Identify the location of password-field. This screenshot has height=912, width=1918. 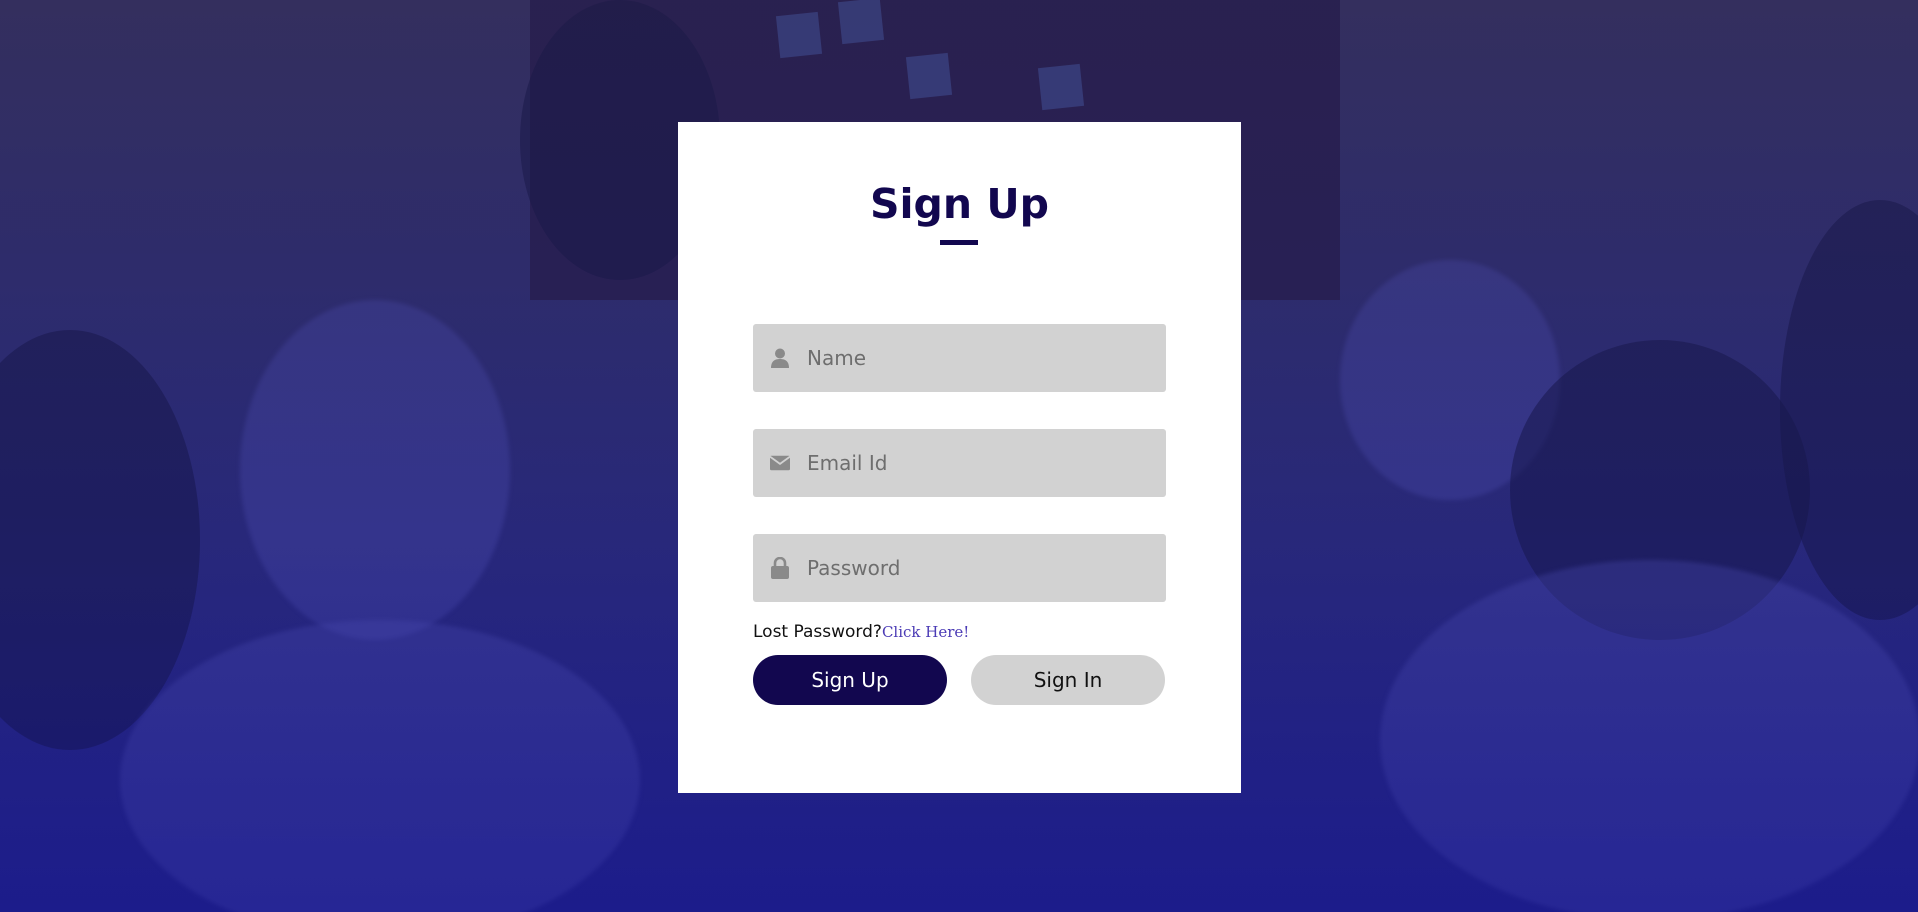
(959, 568).